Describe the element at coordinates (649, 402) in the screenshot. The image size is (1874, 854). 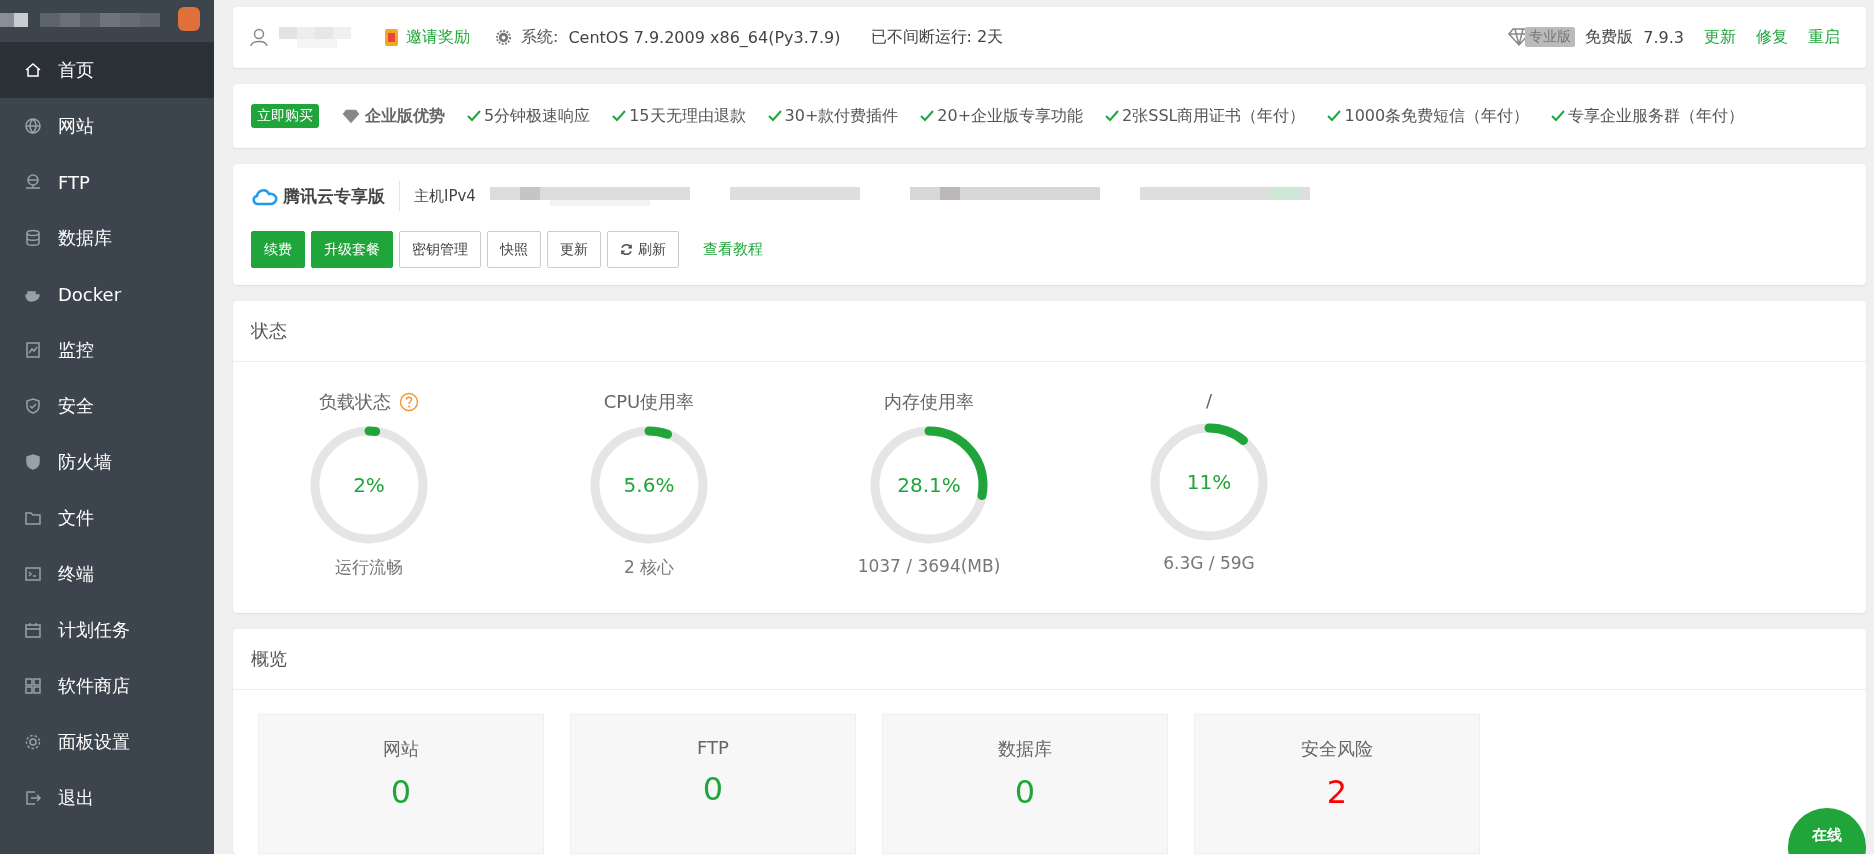
I see `gauge-title: CPU使用率` at that location.